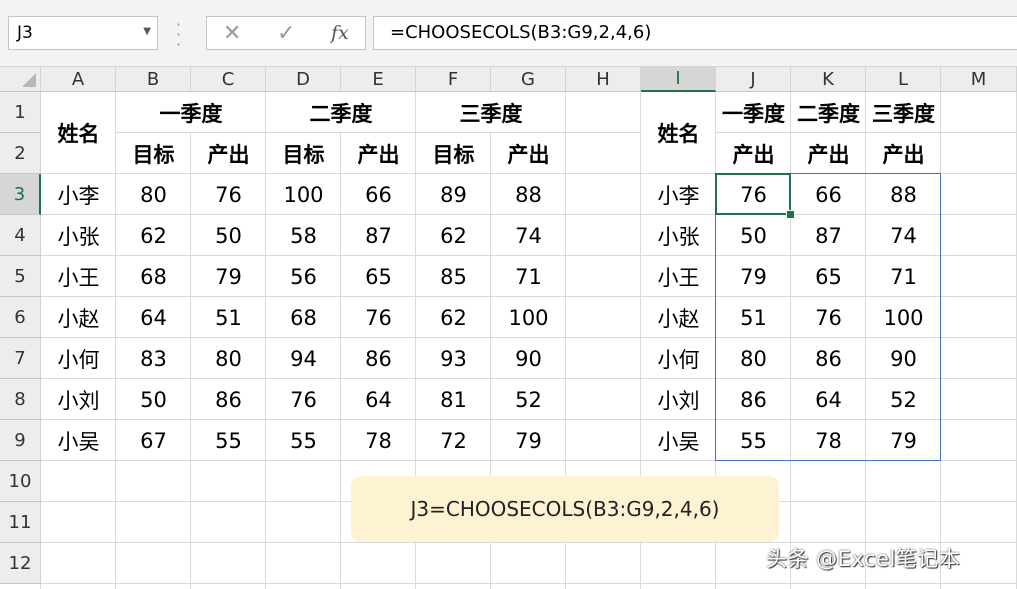  I want to click on column-header-e: E, so click(378, 79).